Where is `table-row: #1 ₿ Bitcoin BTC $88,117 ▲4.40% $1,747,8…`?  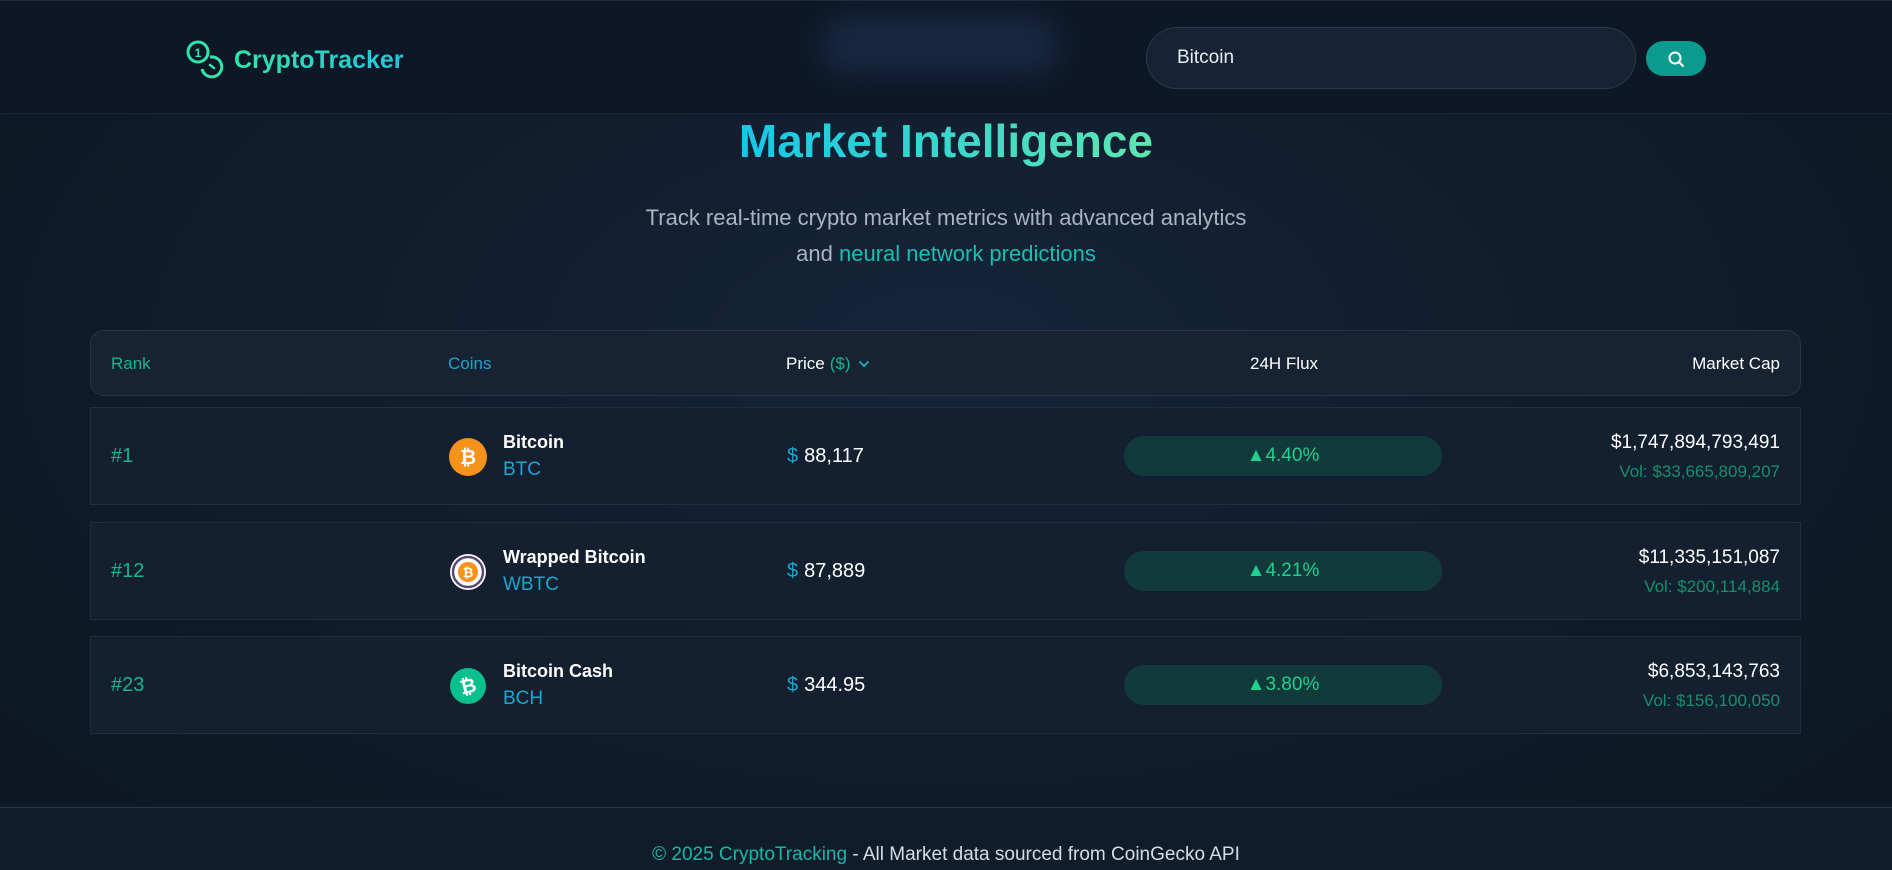 table-row: #1 ₿ Bitcoin BTC $88,117 ▲4.40% $1,747,8… is located at coordinates (945, 456).